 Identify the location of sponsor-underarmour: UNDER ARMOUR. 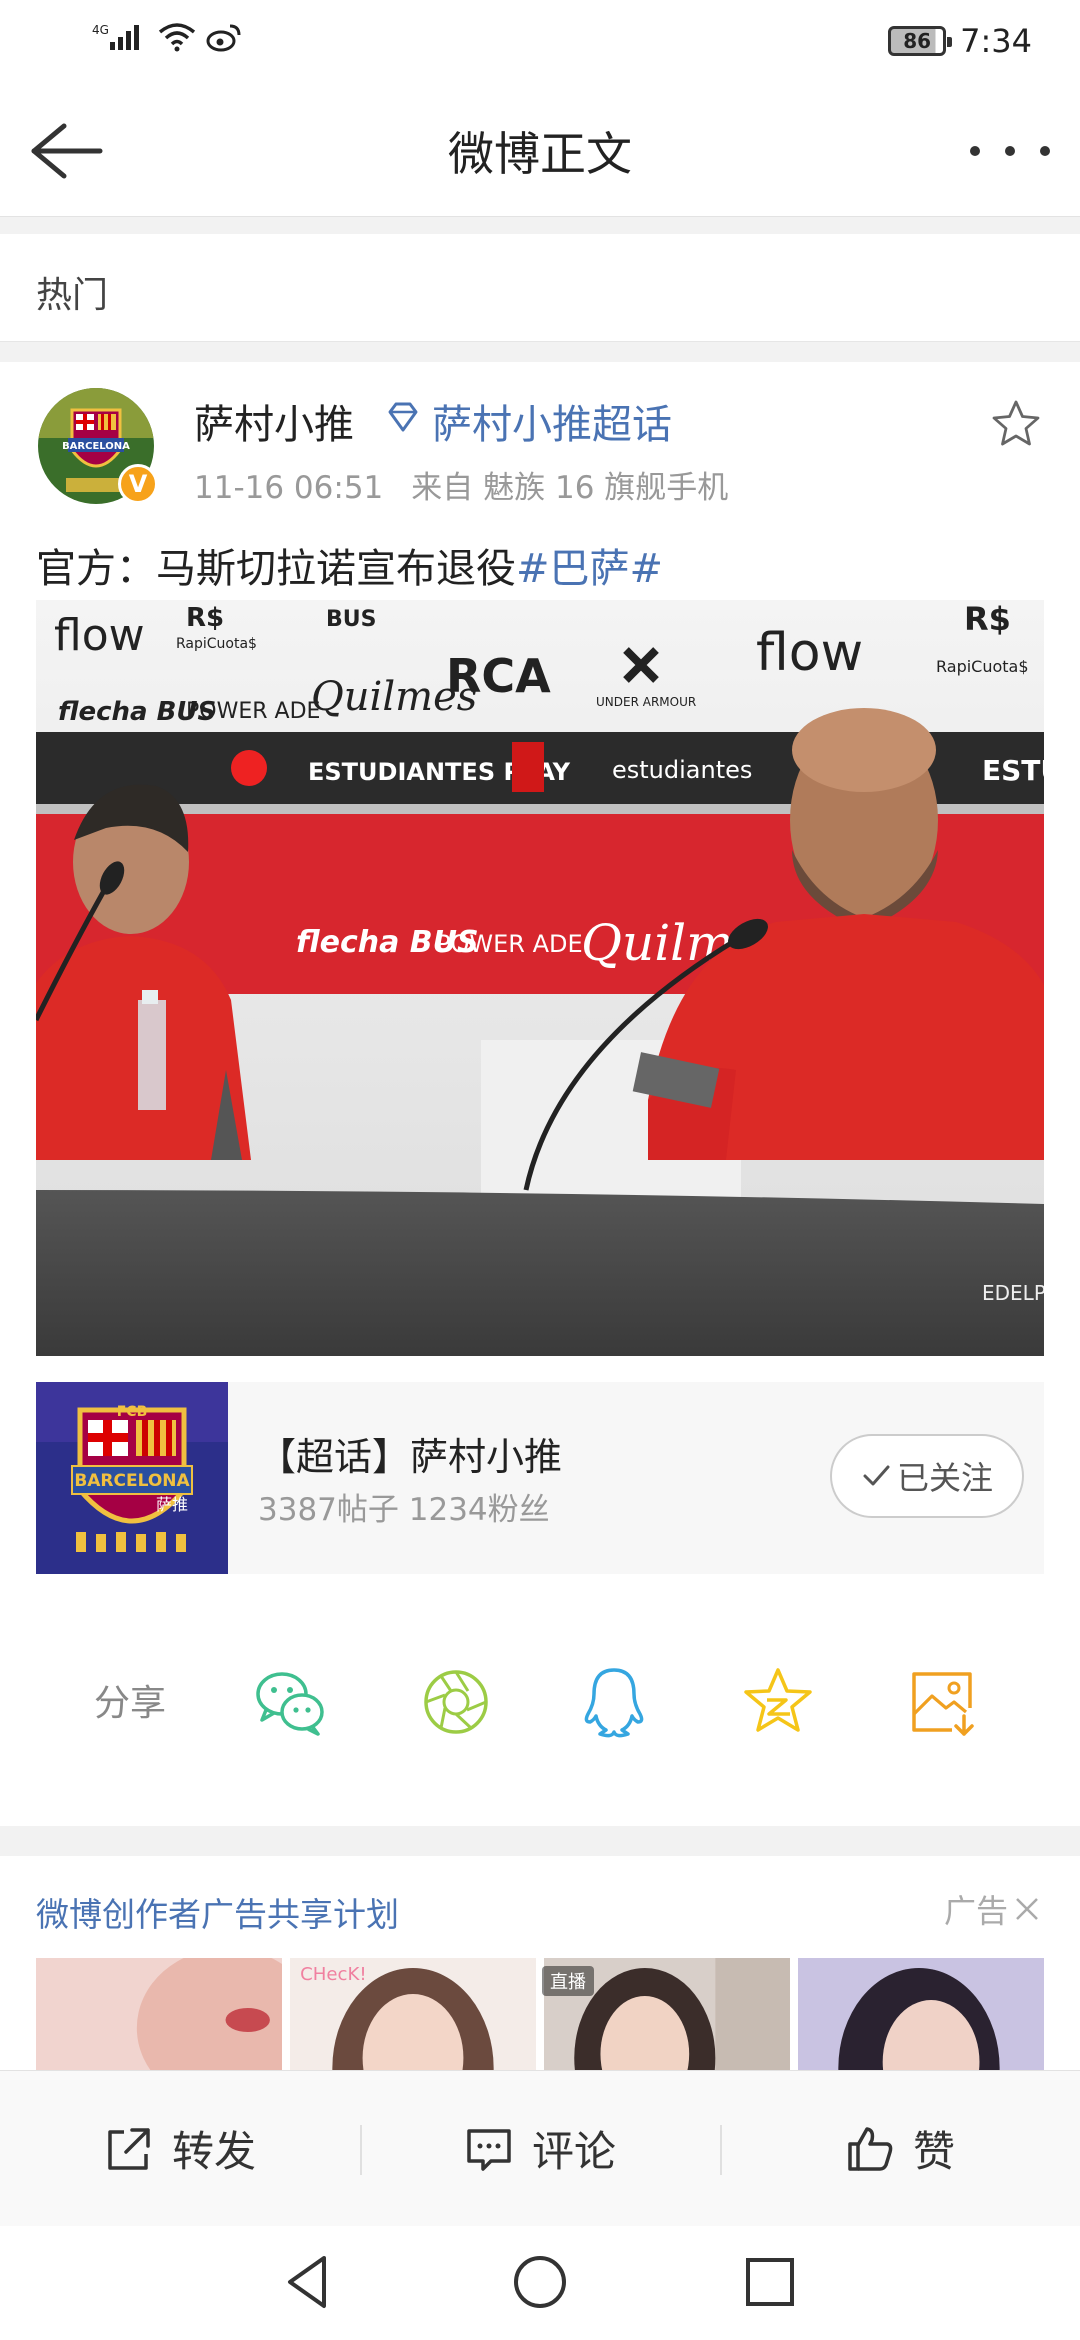
(646, 702).